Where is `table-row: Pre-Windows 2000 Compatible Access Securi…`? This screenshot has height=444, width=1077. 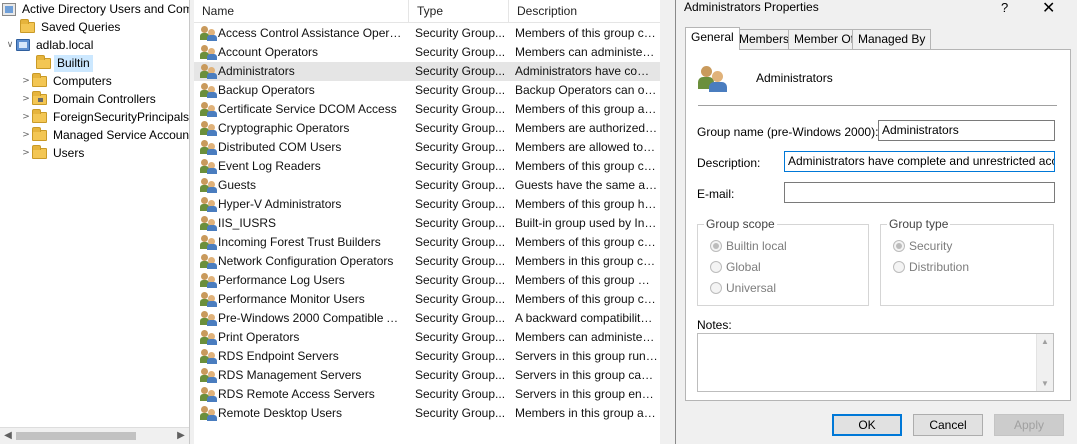
table-row: Pre-Windows 2000 Compatible Access Securi… is located at coordinates (427, 318).